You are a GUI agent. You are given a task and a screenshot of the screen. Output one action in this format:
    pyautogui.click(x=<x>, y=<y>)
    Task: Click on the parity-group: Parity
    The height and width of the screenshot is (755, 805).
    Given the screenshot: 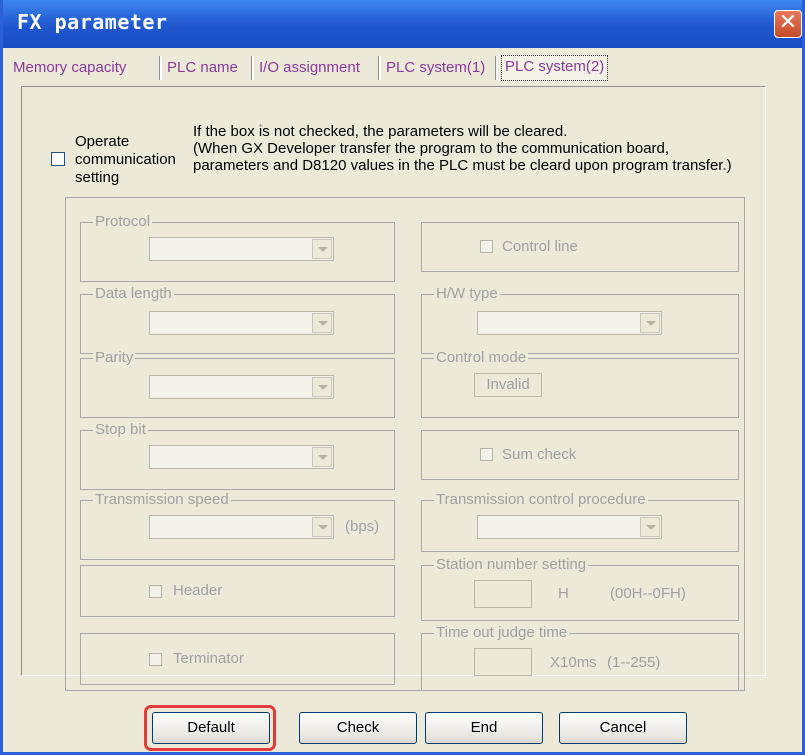 What is the action you would take?
    pyautogui.click(x=237, y=383)
    